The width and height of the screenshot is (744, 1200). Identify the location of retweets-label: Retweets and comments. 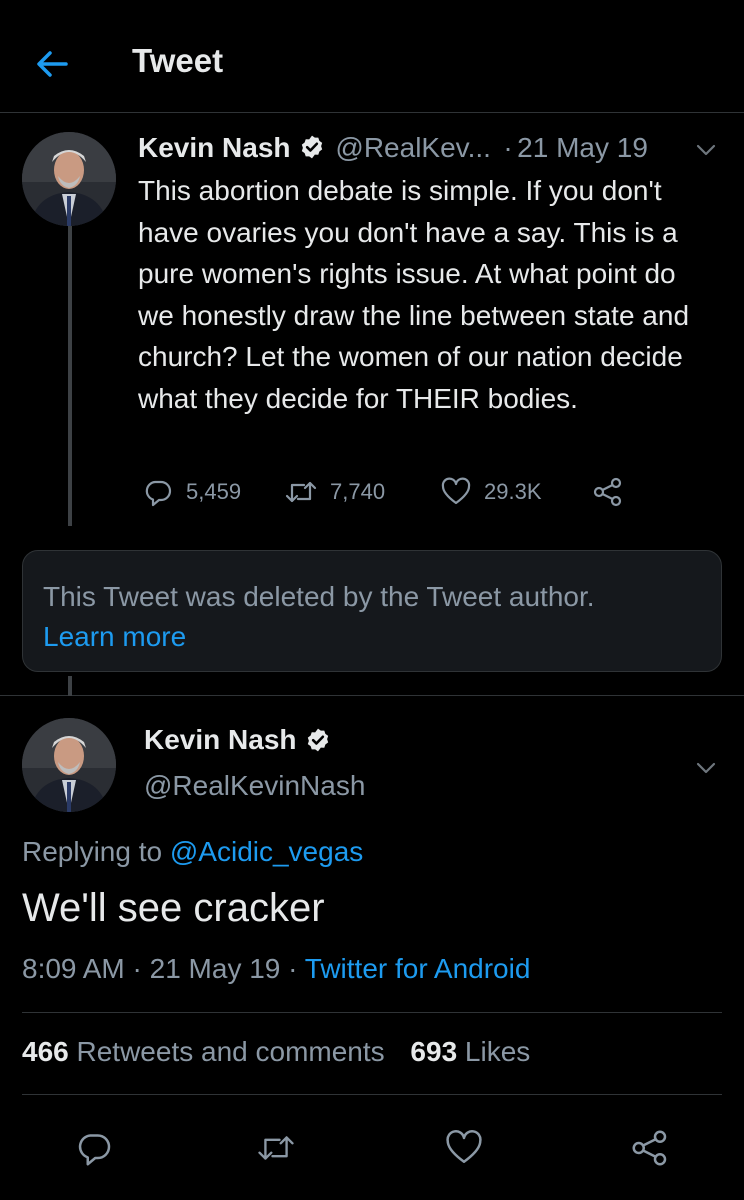
(230, 1051).